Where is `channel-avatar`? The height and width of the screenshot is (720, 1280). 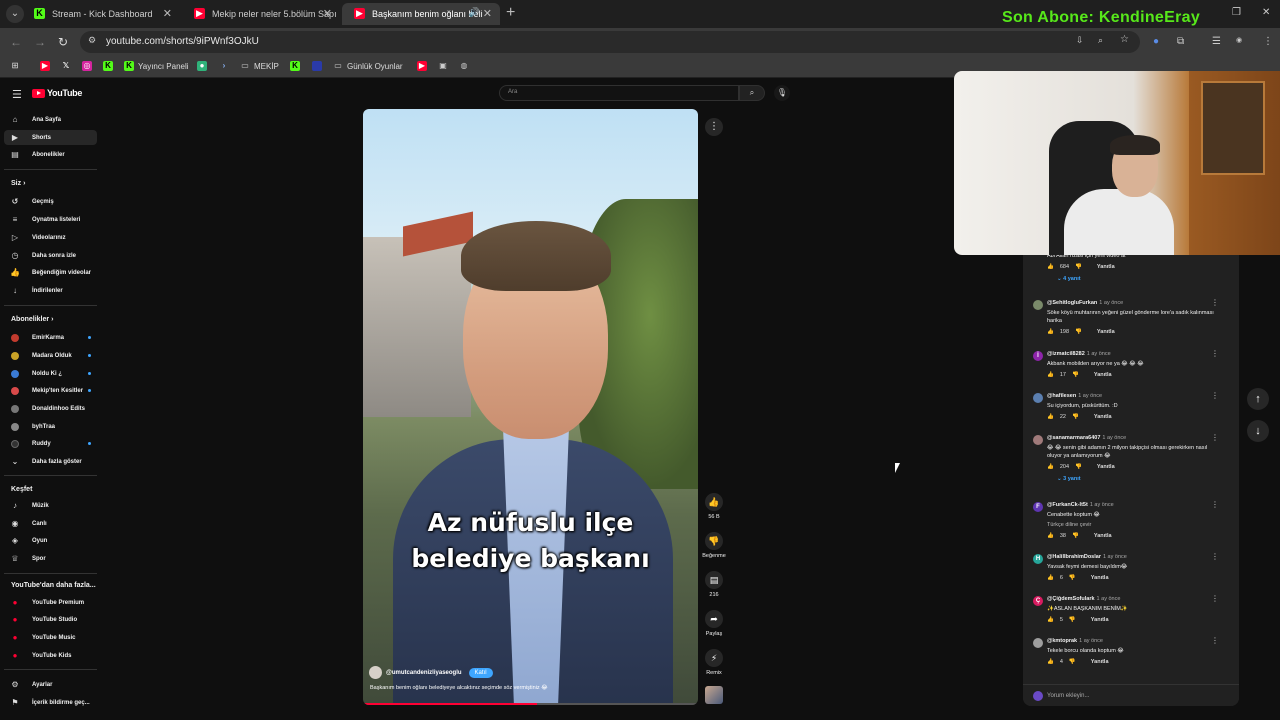 channel-avatar is located at coordinates (375, 672).